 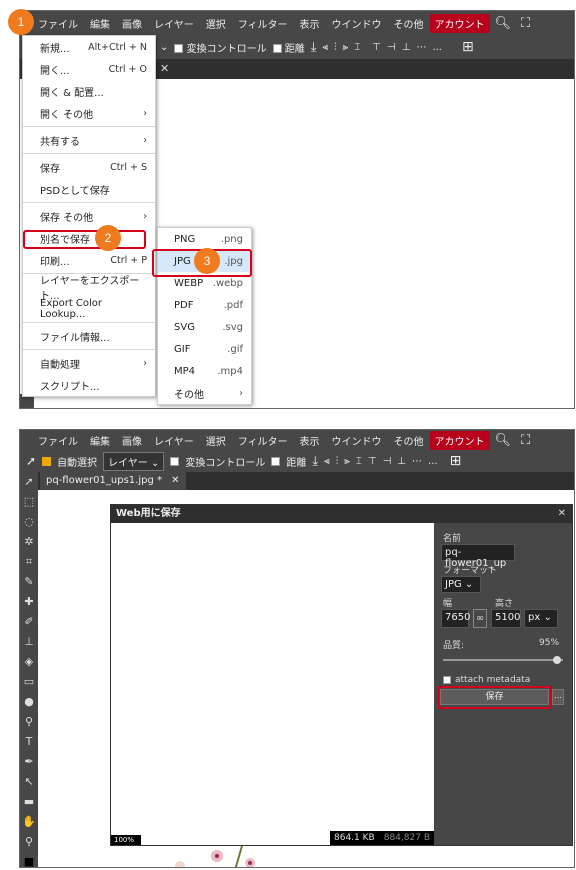 I want to click on menu-item-save: 保存 Ctrl + S, so click(x=89, y=167).